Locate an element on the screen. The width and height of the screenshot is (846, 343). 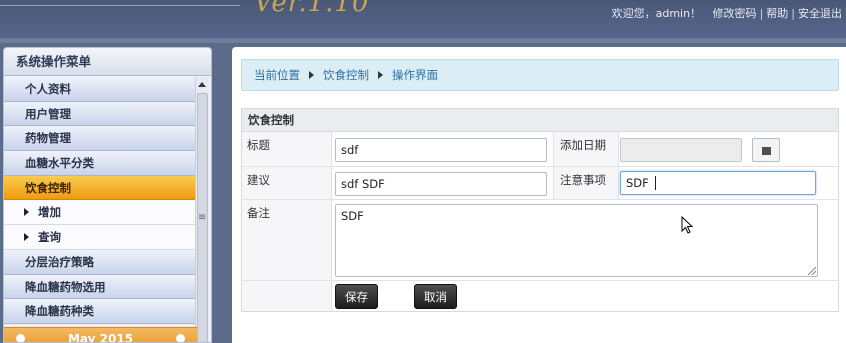
form-row-title: 标题 sdf 添加日期 is located at coordinates (540, 149).